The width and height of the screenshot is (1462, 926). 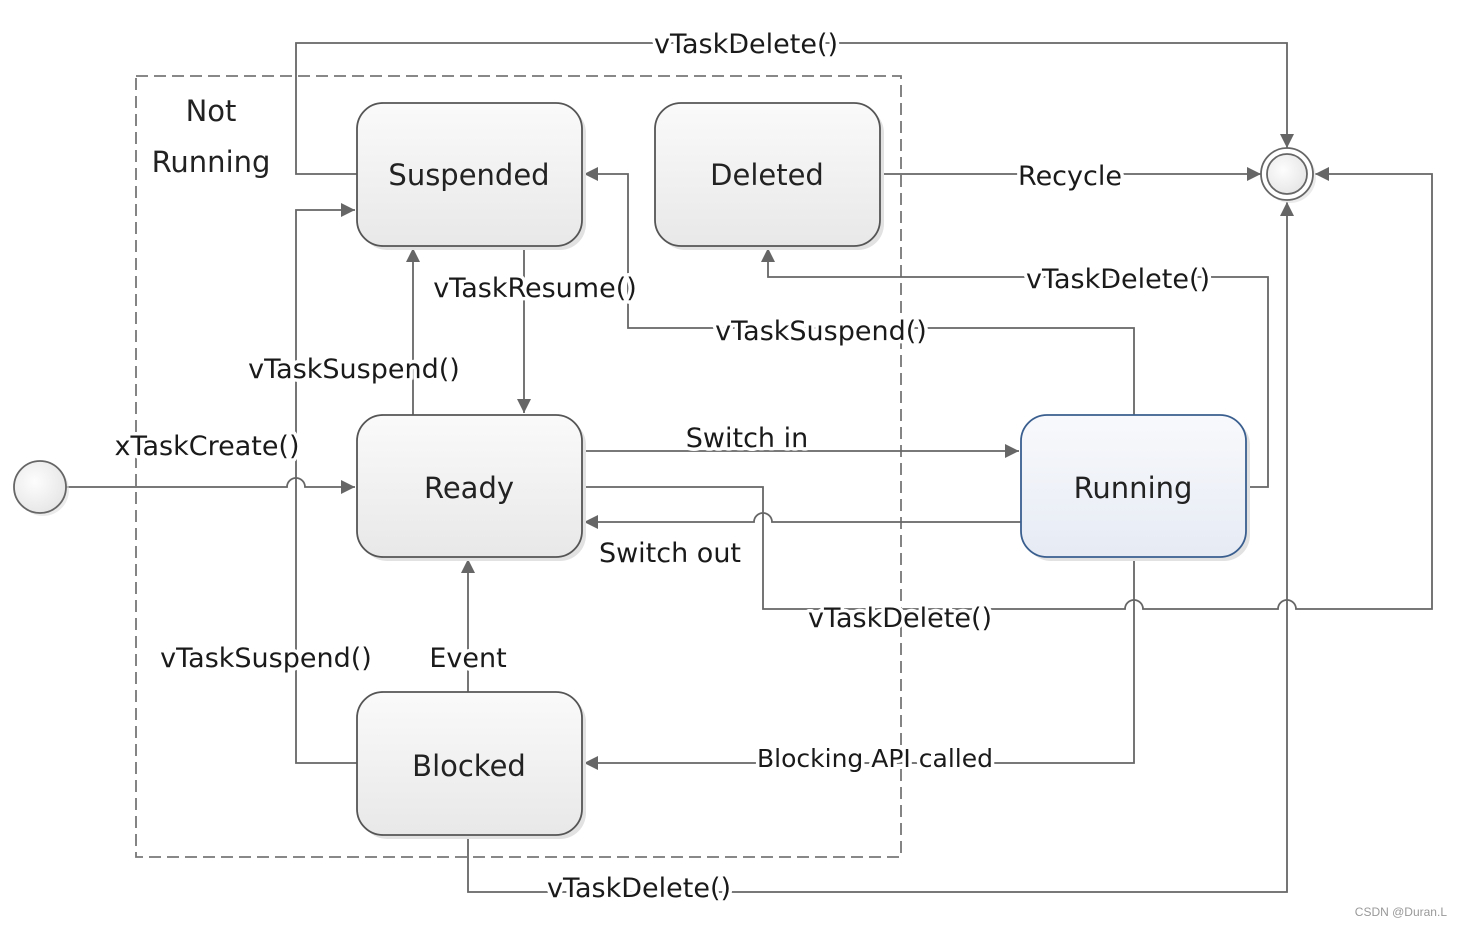 I want to click on edge-blocking-api, so click(x=859, y=663).